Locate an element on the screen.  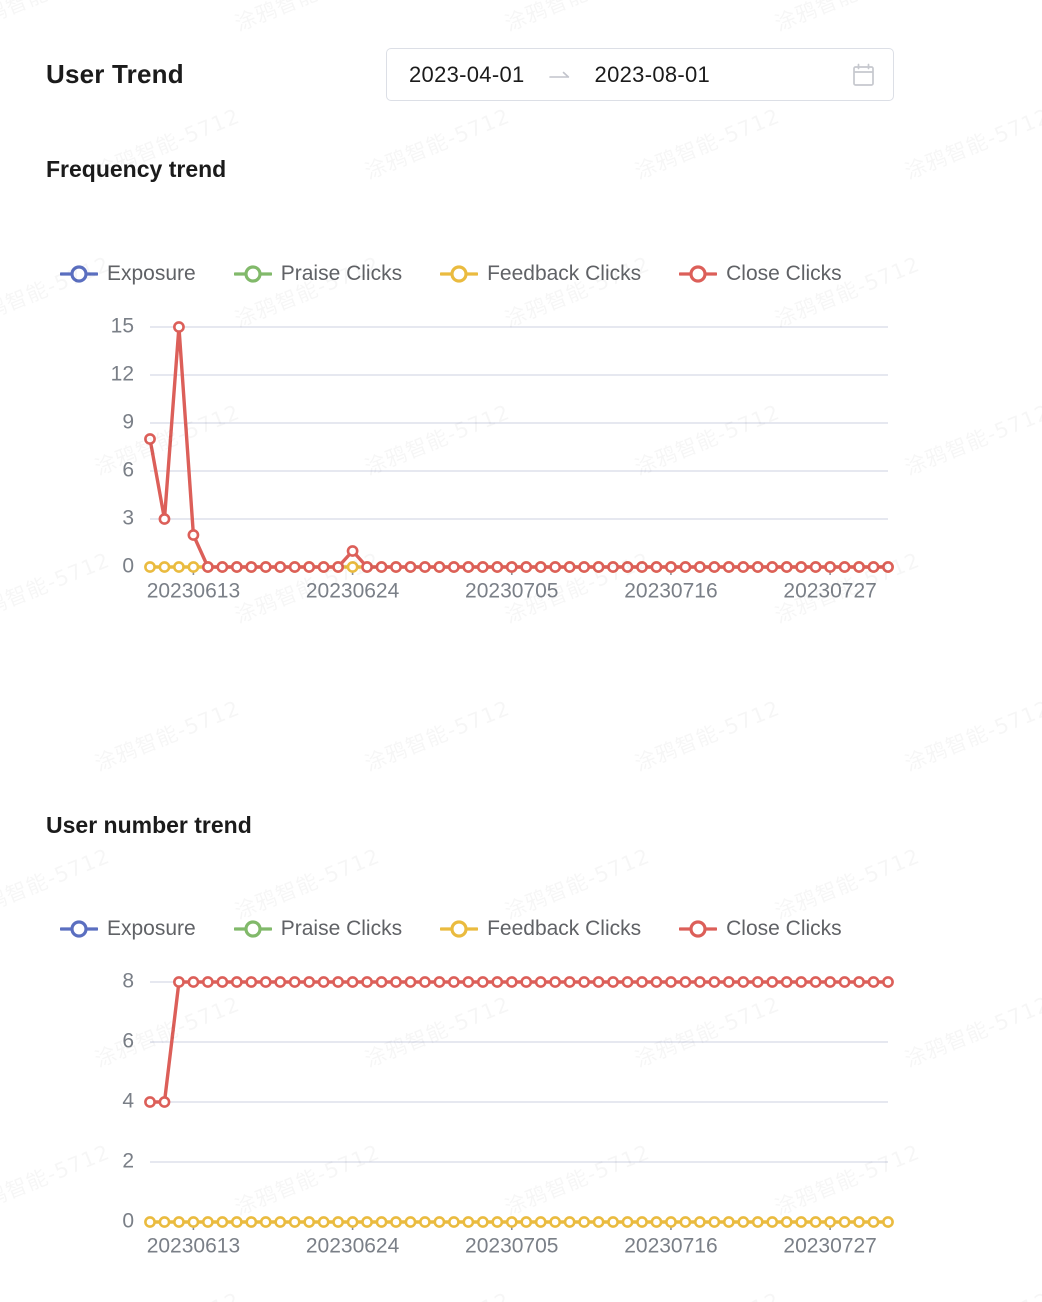
series-feedback-clicks is located at coordinates (519, 1222).